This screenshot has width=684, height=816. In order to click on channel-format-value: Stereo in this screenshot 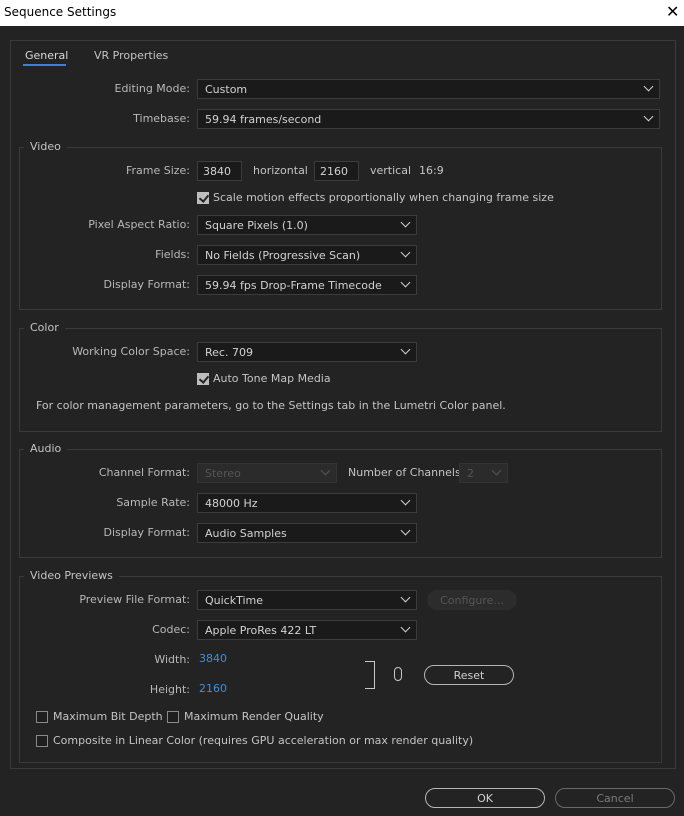, I will do `click(223, 473)`.